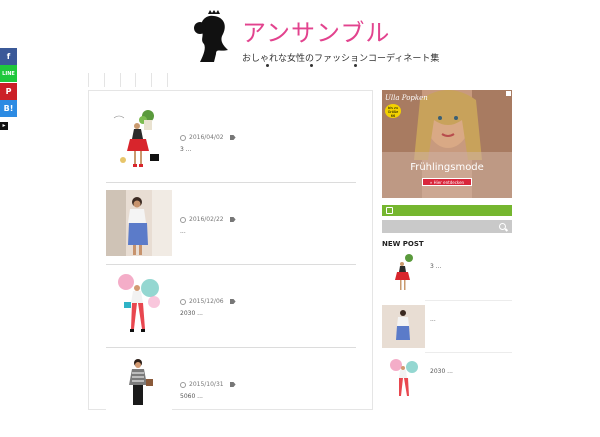  I want to click on hatena-bookmark-button: B!, so click(8, 108).